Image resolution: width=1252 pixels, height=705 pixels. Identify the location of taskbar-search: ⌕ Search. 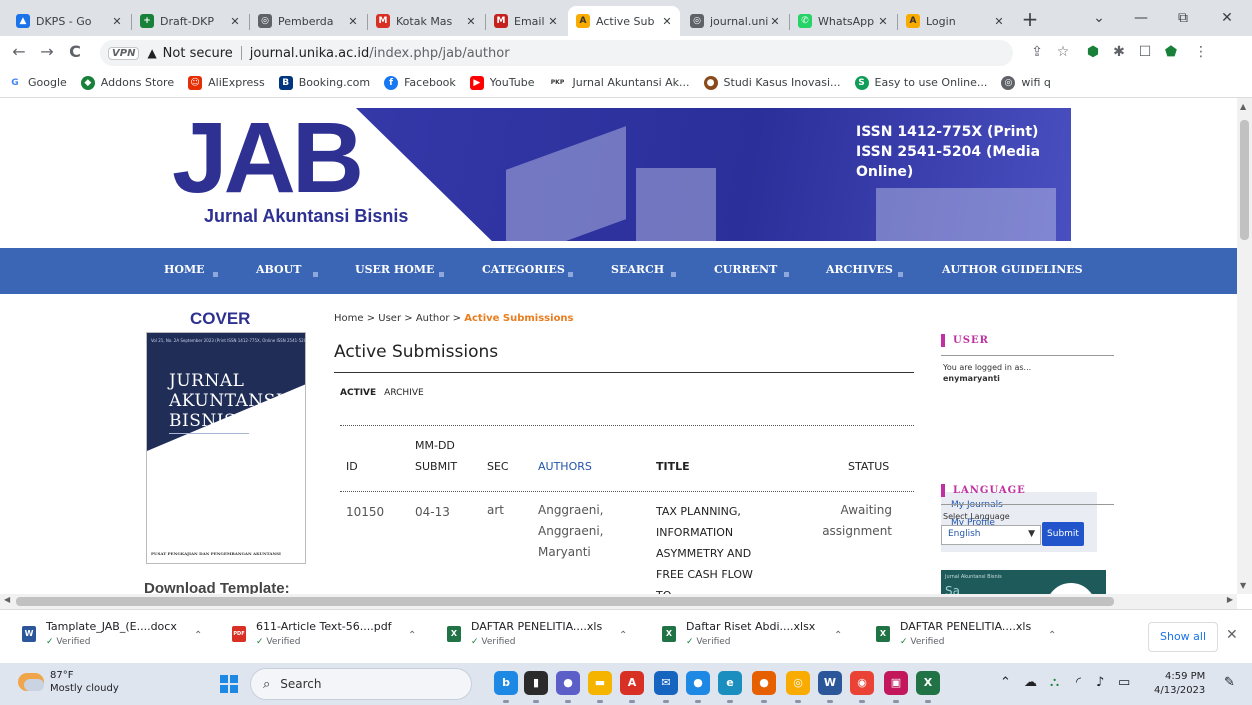
(361, 684).